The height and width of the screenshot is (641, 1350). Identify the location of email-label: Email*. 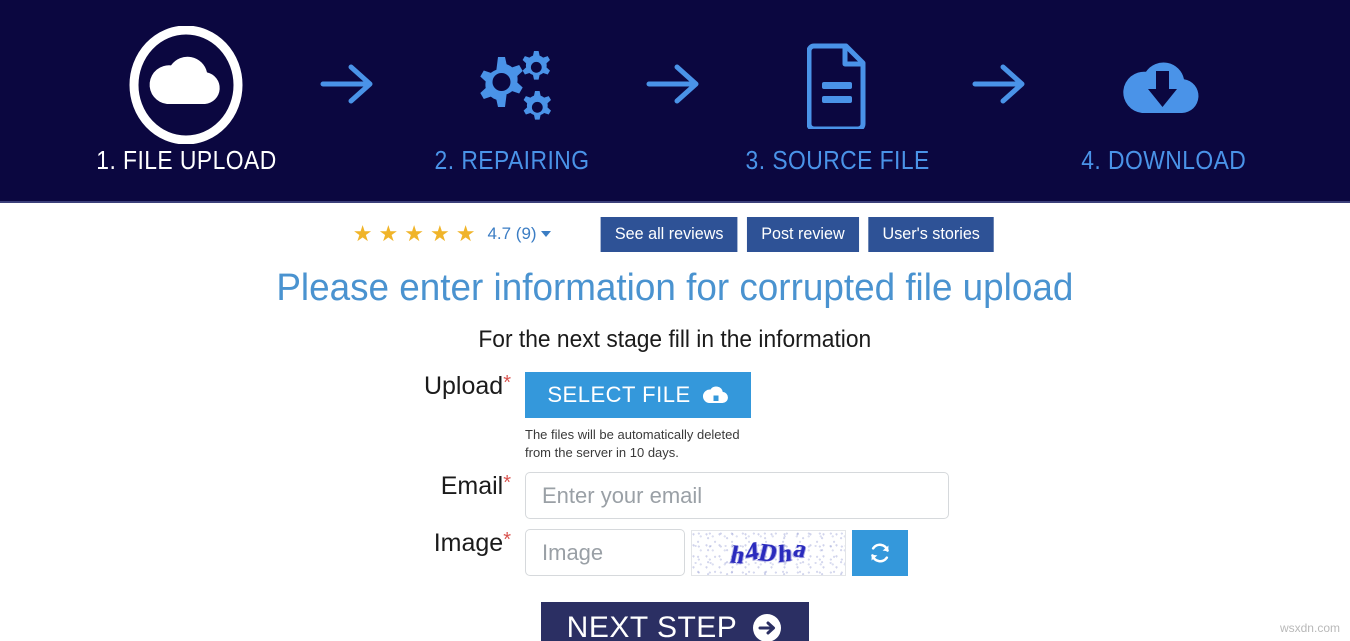
(442, 486).